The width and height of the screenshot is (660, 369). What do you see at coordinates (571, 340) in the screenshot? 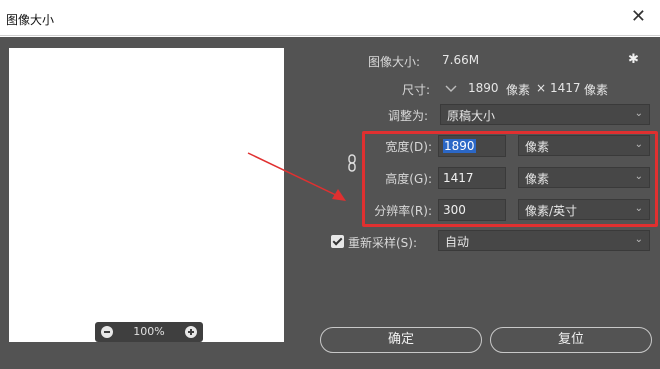
I see `reset-button: 复位` at bounding box center [571, 340].